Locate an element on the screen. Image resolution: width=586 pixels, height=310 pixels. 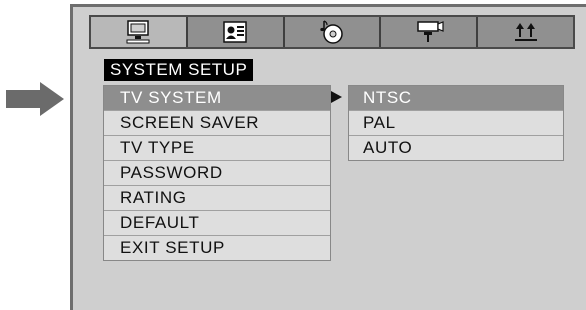
option-pal: PAL is located at coordinates (456, 123).